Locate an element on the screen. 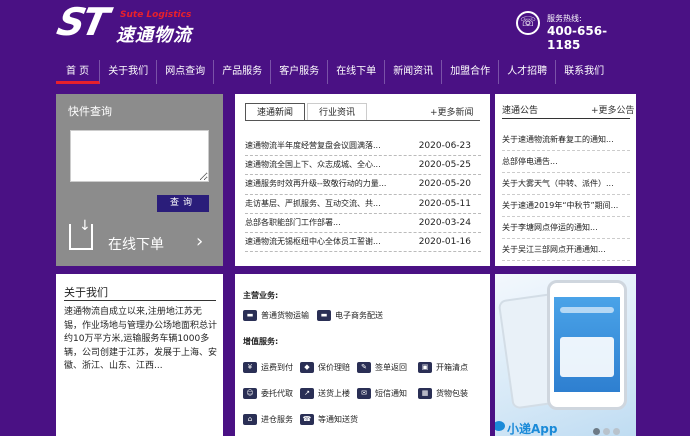 This screenshot has width=690, height=436. phone-illustration is located at coordinates (587, 345).